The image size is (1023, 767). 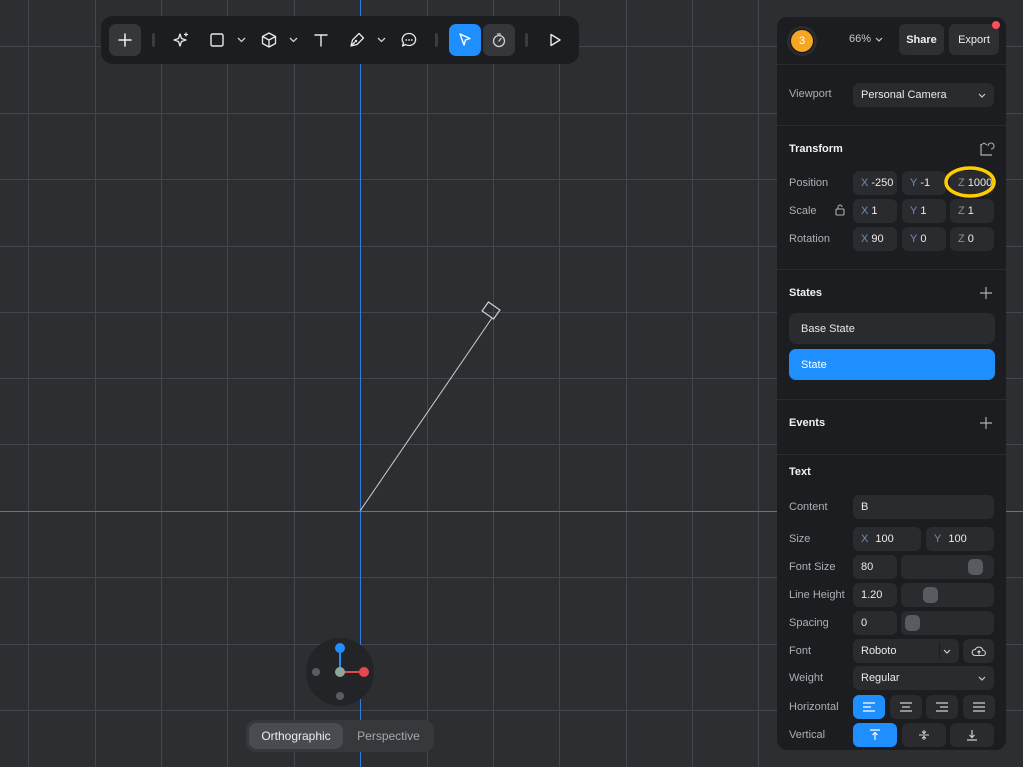 I want to click on upload-font-button, so click(x=978, y=651).